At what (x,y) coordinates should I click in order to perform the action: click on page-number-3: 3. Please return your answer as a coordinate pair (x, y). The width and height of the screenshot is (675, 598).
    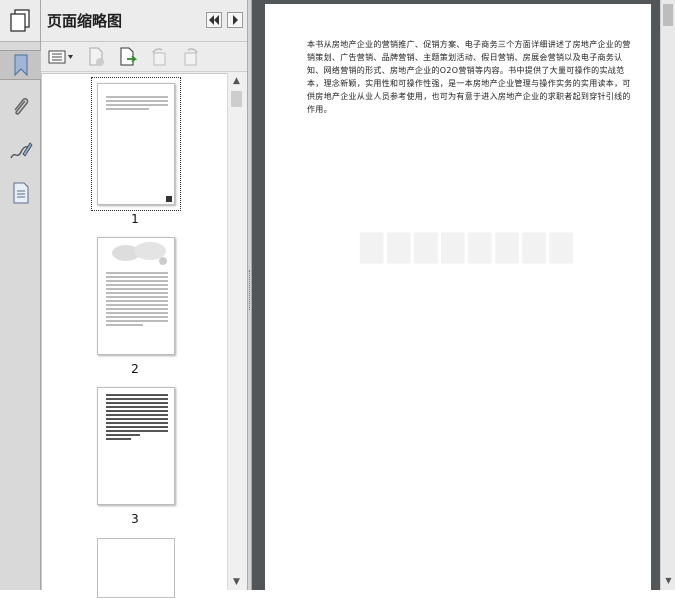
    Looking at the image, I should click on (135, 519).